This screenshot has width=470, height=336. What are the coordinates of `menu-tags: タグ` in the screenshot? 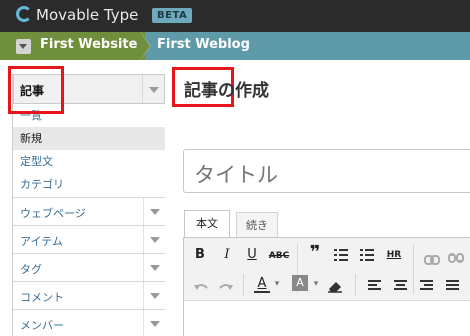 It's located at (89, 267).